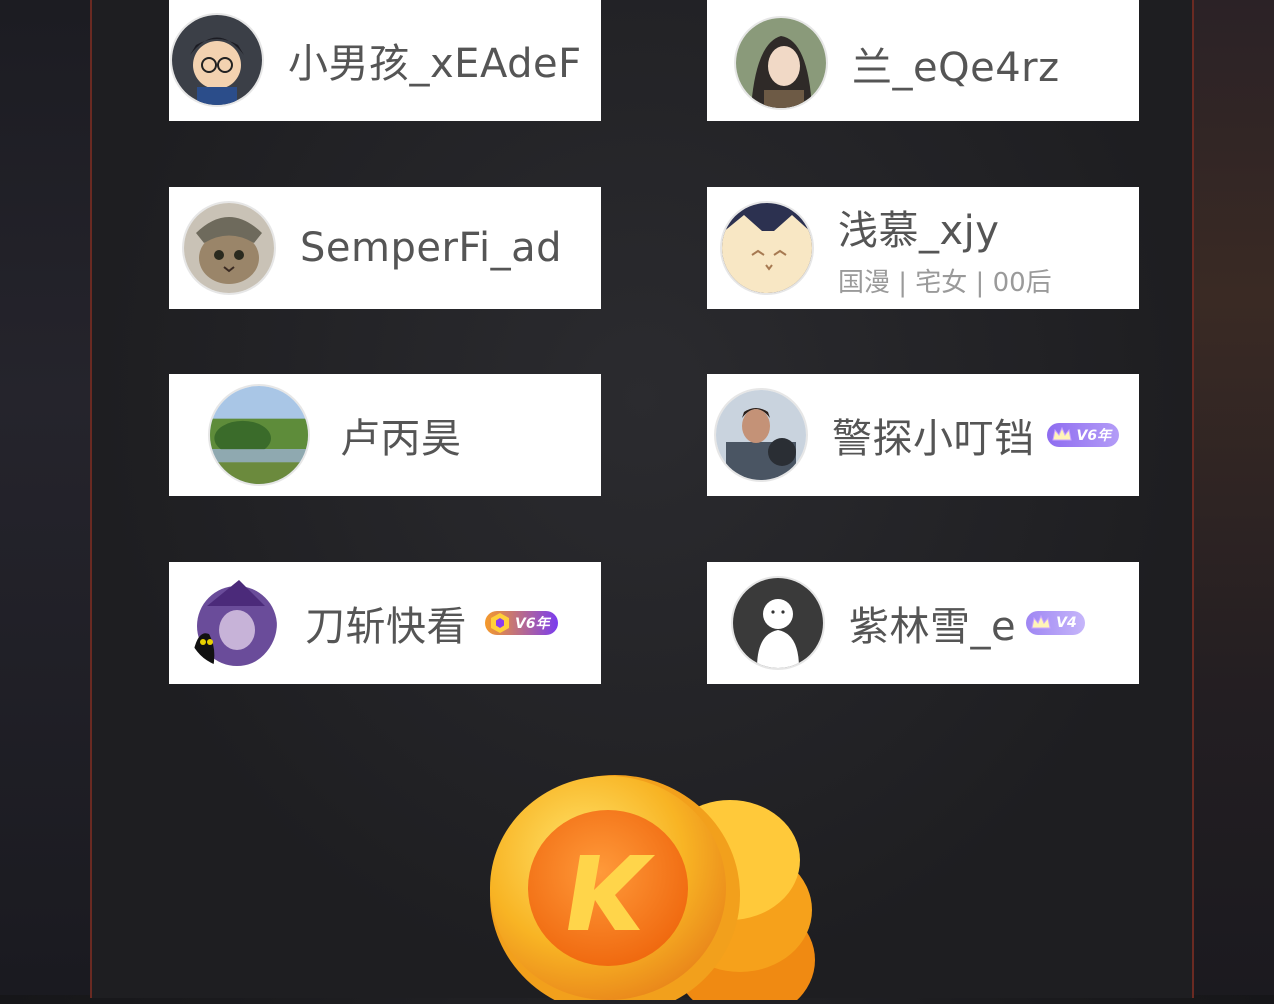 This screenshot has height=1004, width=1274. I want to click on user-card-2: 兰_eQe4rz, so click(923, 60).